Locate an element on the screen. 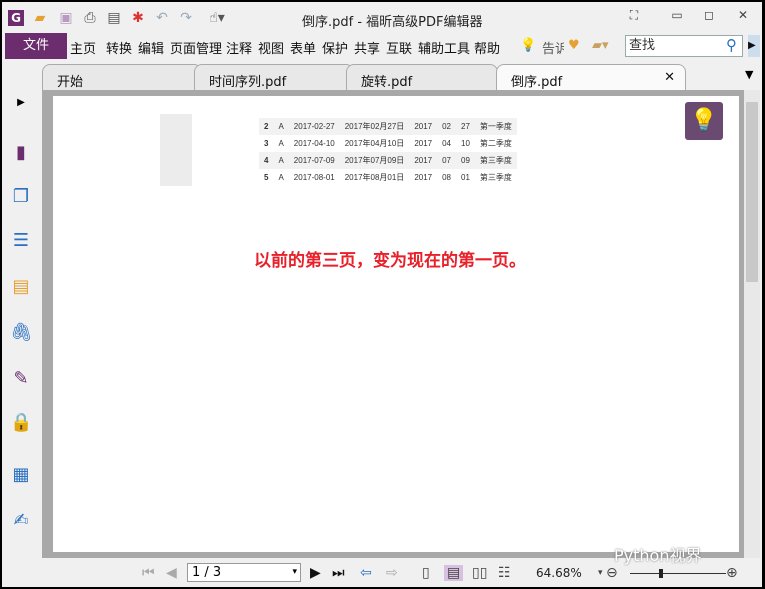 The height and width of the screenshot is (589, 765). menu-file: 文件 is located at coordinates (36, 46).